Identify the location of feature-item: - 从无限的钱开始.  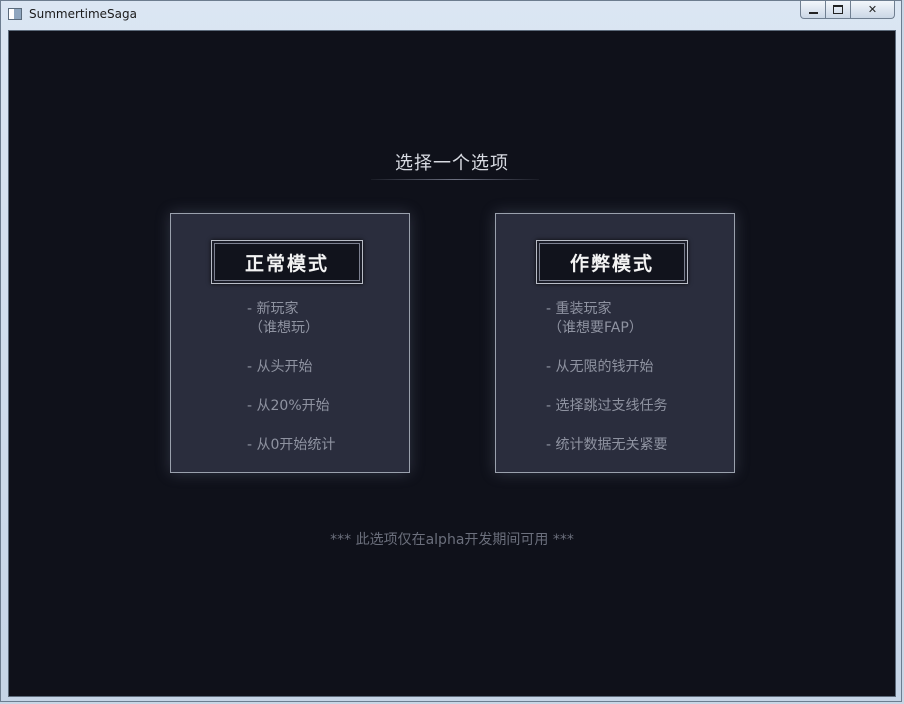
(607, 367).